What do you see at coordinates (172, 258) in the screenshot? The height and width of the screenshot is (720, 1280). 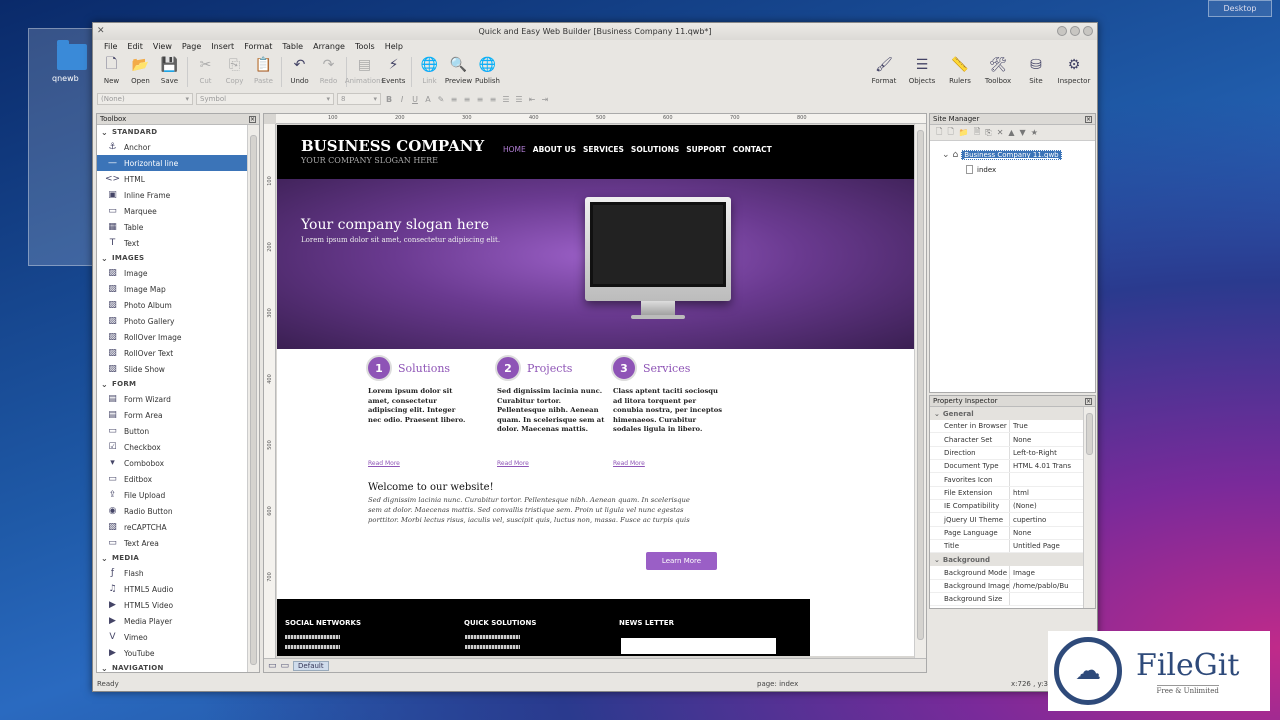 I see `toolbox-category-images: IMAGES` at bounding box center [172, 258].